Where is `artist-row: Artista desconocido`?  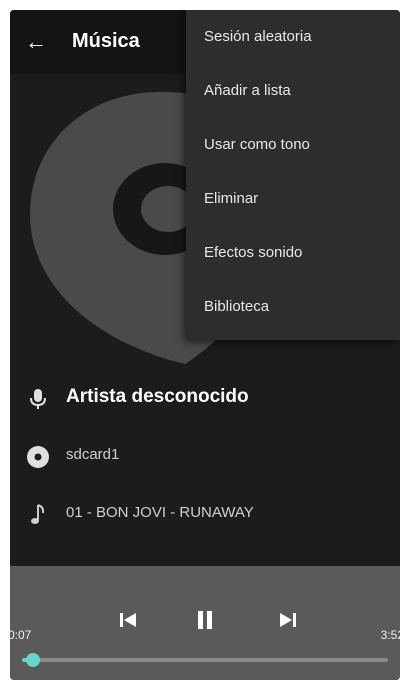 artist-row: Artista desconocido is located at coordinates (205, 399).